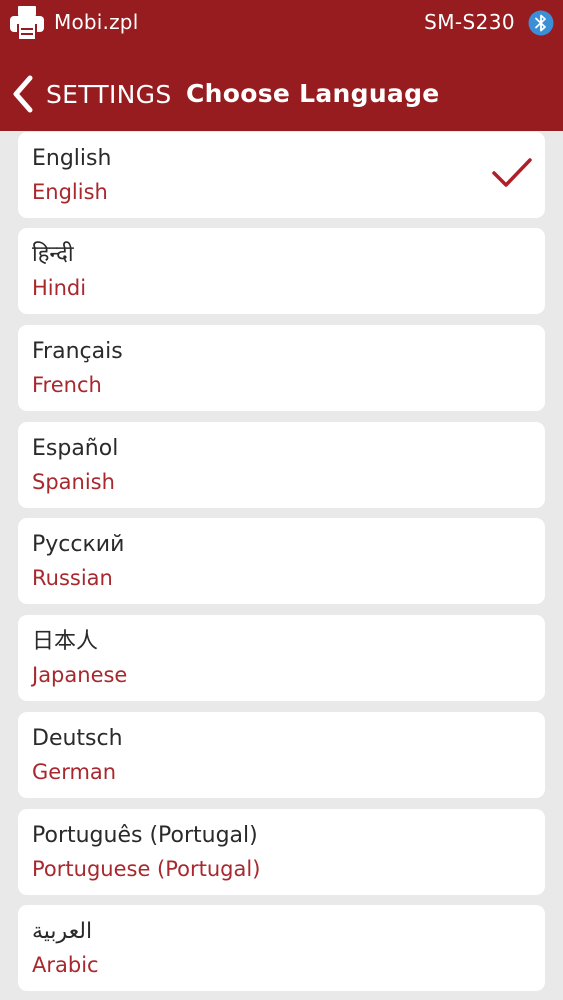  I want to click on language-native-name: Русский, so click(78, 544).